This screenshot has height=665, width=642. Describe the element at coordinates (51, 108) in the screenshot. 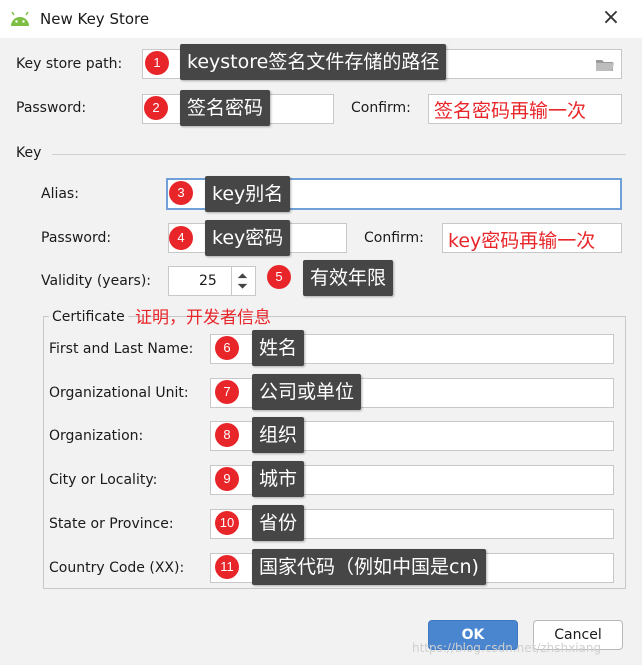

I see `keystore-password-label: Password:` at that location.